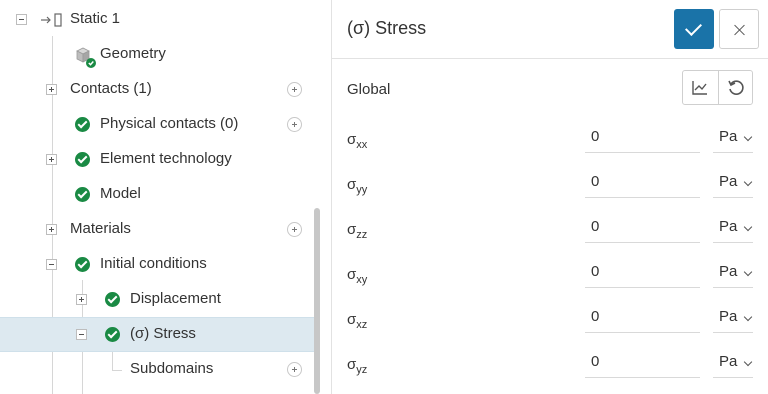  I want to click on tree-item-contacts: Contacts (1), so click(158, 89).